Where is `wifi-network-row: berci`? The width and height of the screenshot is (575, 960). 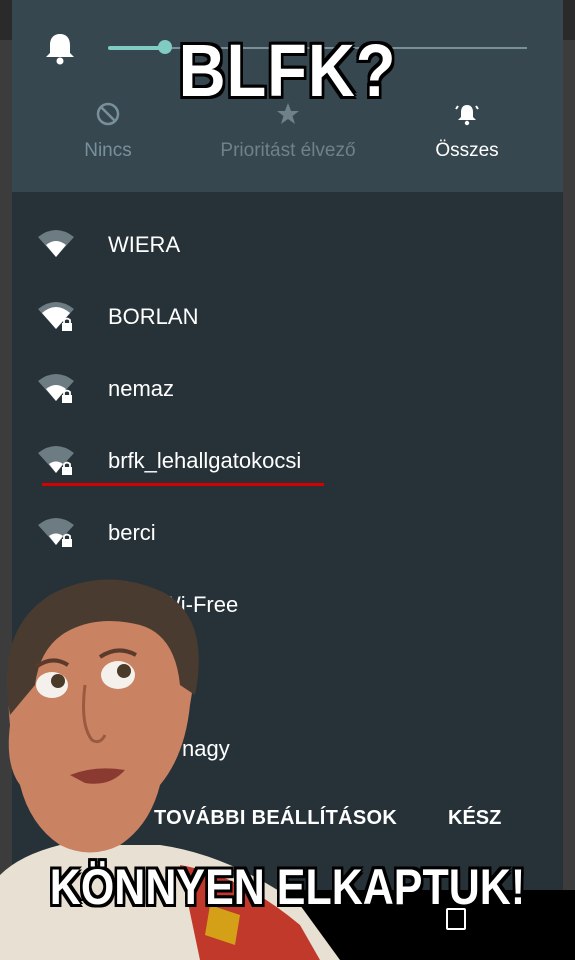 wifi-network-row: berci is located at coordinates (287, 535).